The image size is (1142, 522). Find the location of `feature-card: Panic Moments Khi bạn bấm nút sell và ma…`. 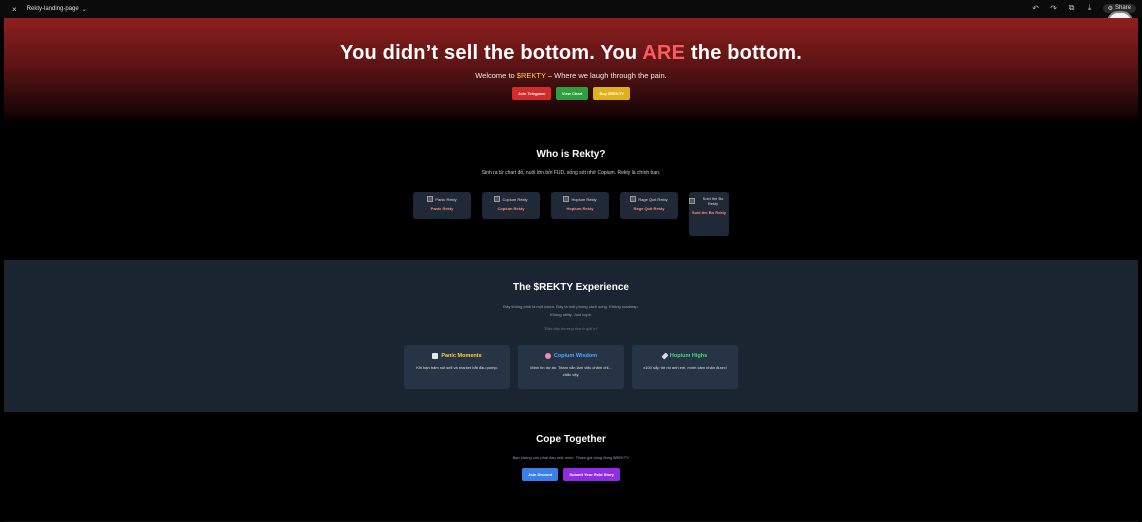

feature-card: Panic Moments Khi bạn bấm nút sell và ma… is located at coordinates (457, 367).